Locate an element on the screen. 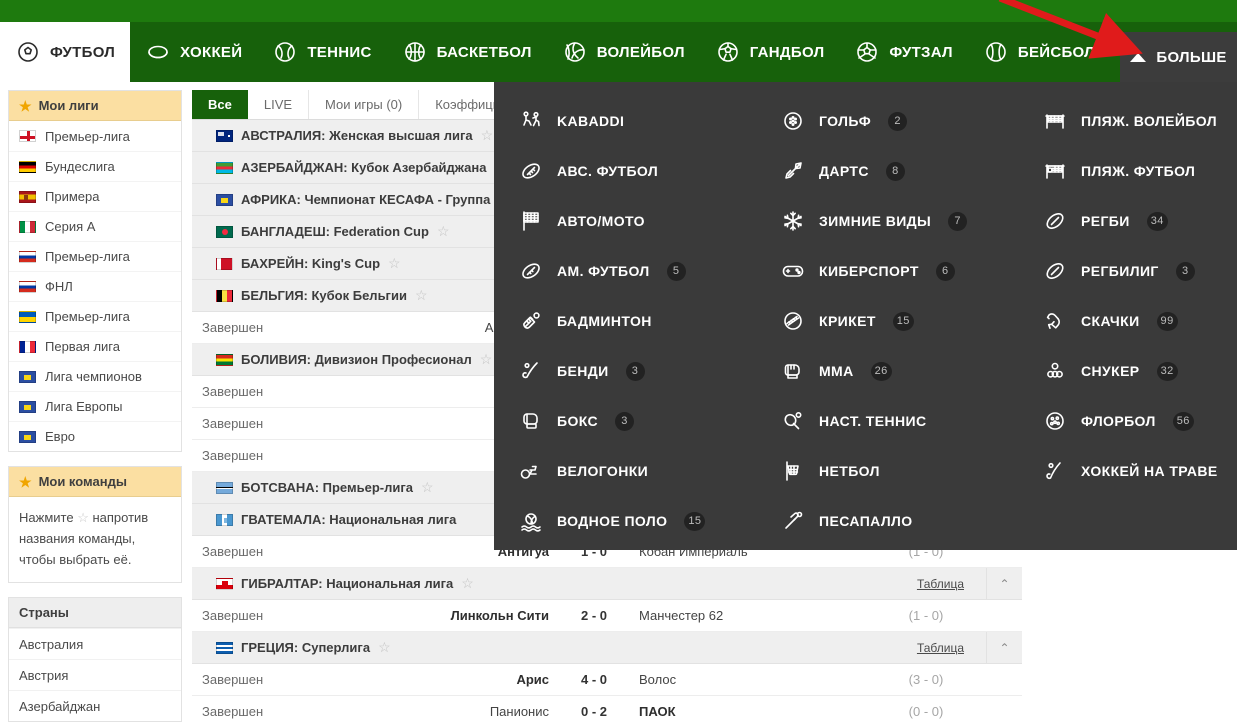 The width and height of the screenshot is (1237, 726). rugby-ball-icon is located at coordinates (1055, 221).